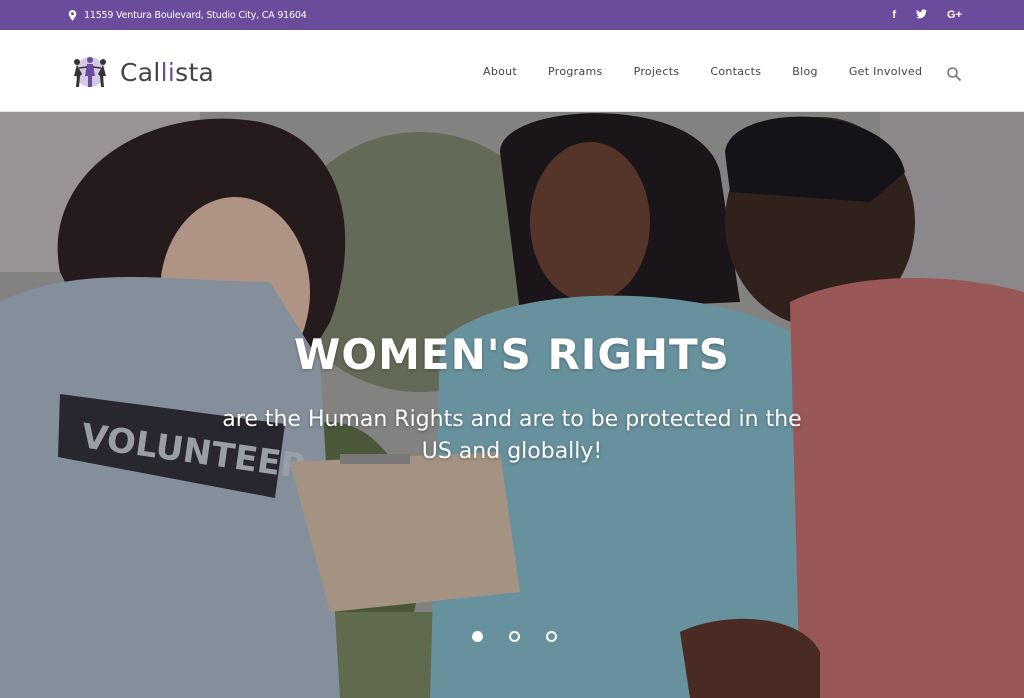  Describe the element at coordinates (894, 15) in the screenshot. I see `facebook-icon: f` at that location.